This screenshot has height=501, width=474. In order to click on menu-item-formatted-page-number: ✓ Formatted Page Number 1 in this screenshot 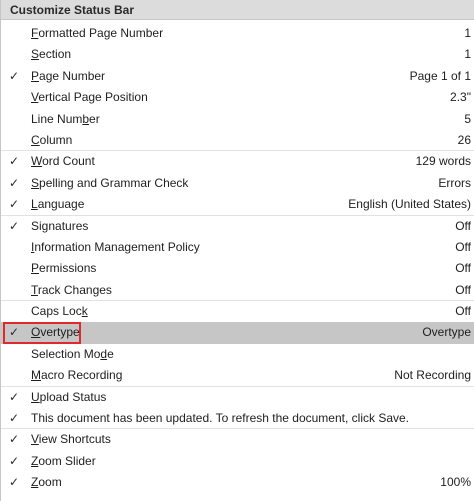, I will do `click(237, 33)`.